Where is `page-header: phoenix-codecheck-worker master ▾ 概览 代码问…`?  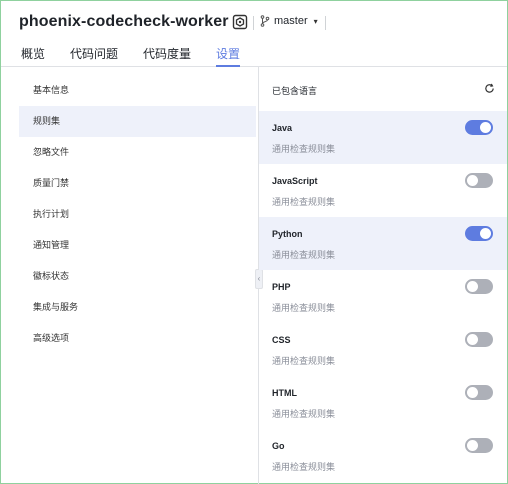
page-header: phoenix-codecheck-worker master ▾ 概览 代码问… is located at coordinates (254, 34).